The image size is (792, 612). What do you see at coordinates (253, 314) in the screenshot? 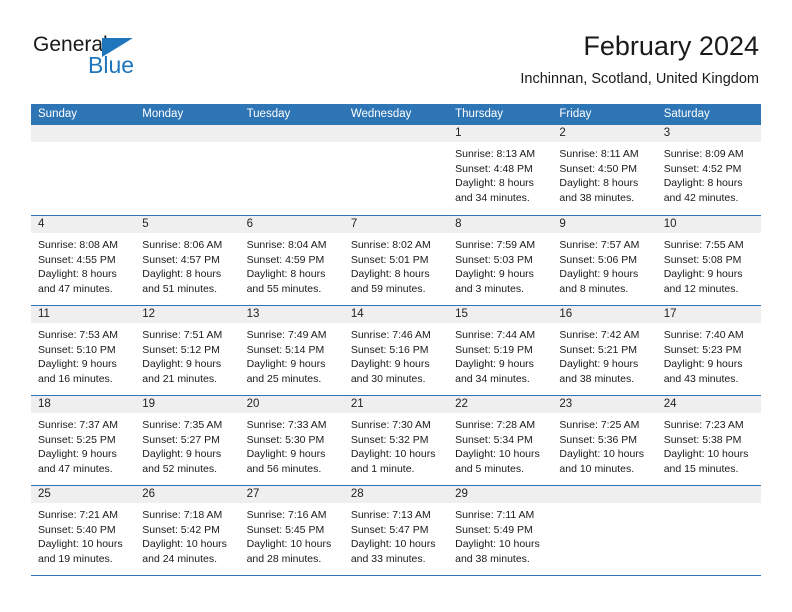
I see `day-number: 13` at bounding box center [253, 314].